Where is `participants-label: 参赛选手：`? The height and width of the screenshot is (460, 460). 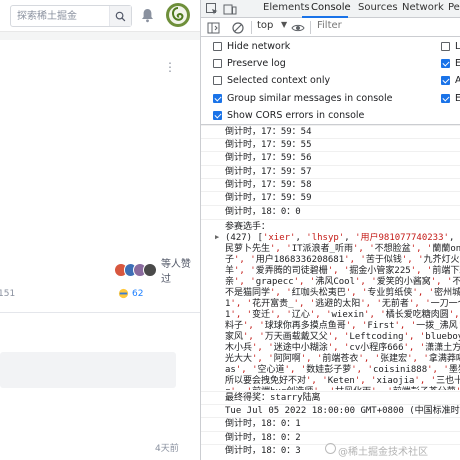
participants-label: 参赛选手： is located at coordinates (248, 227).